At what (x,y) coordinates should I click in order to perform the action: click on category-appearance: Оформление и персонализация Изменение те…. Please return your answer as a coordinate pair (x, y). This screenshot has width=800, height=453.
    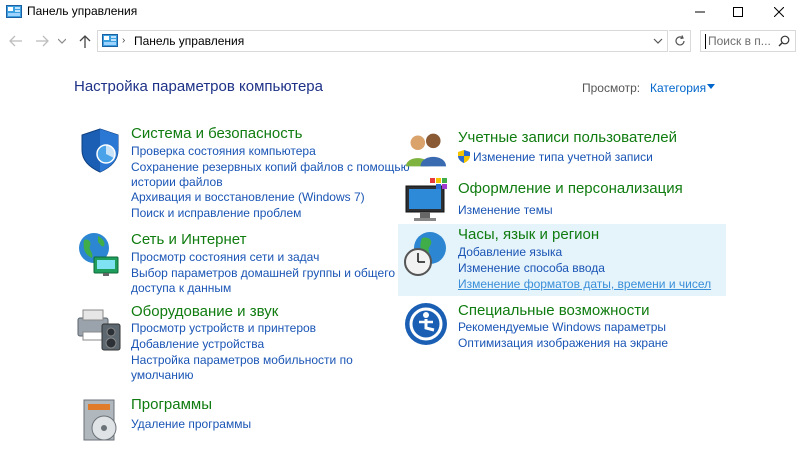
    Looking at the image, I should click on (562, 200).